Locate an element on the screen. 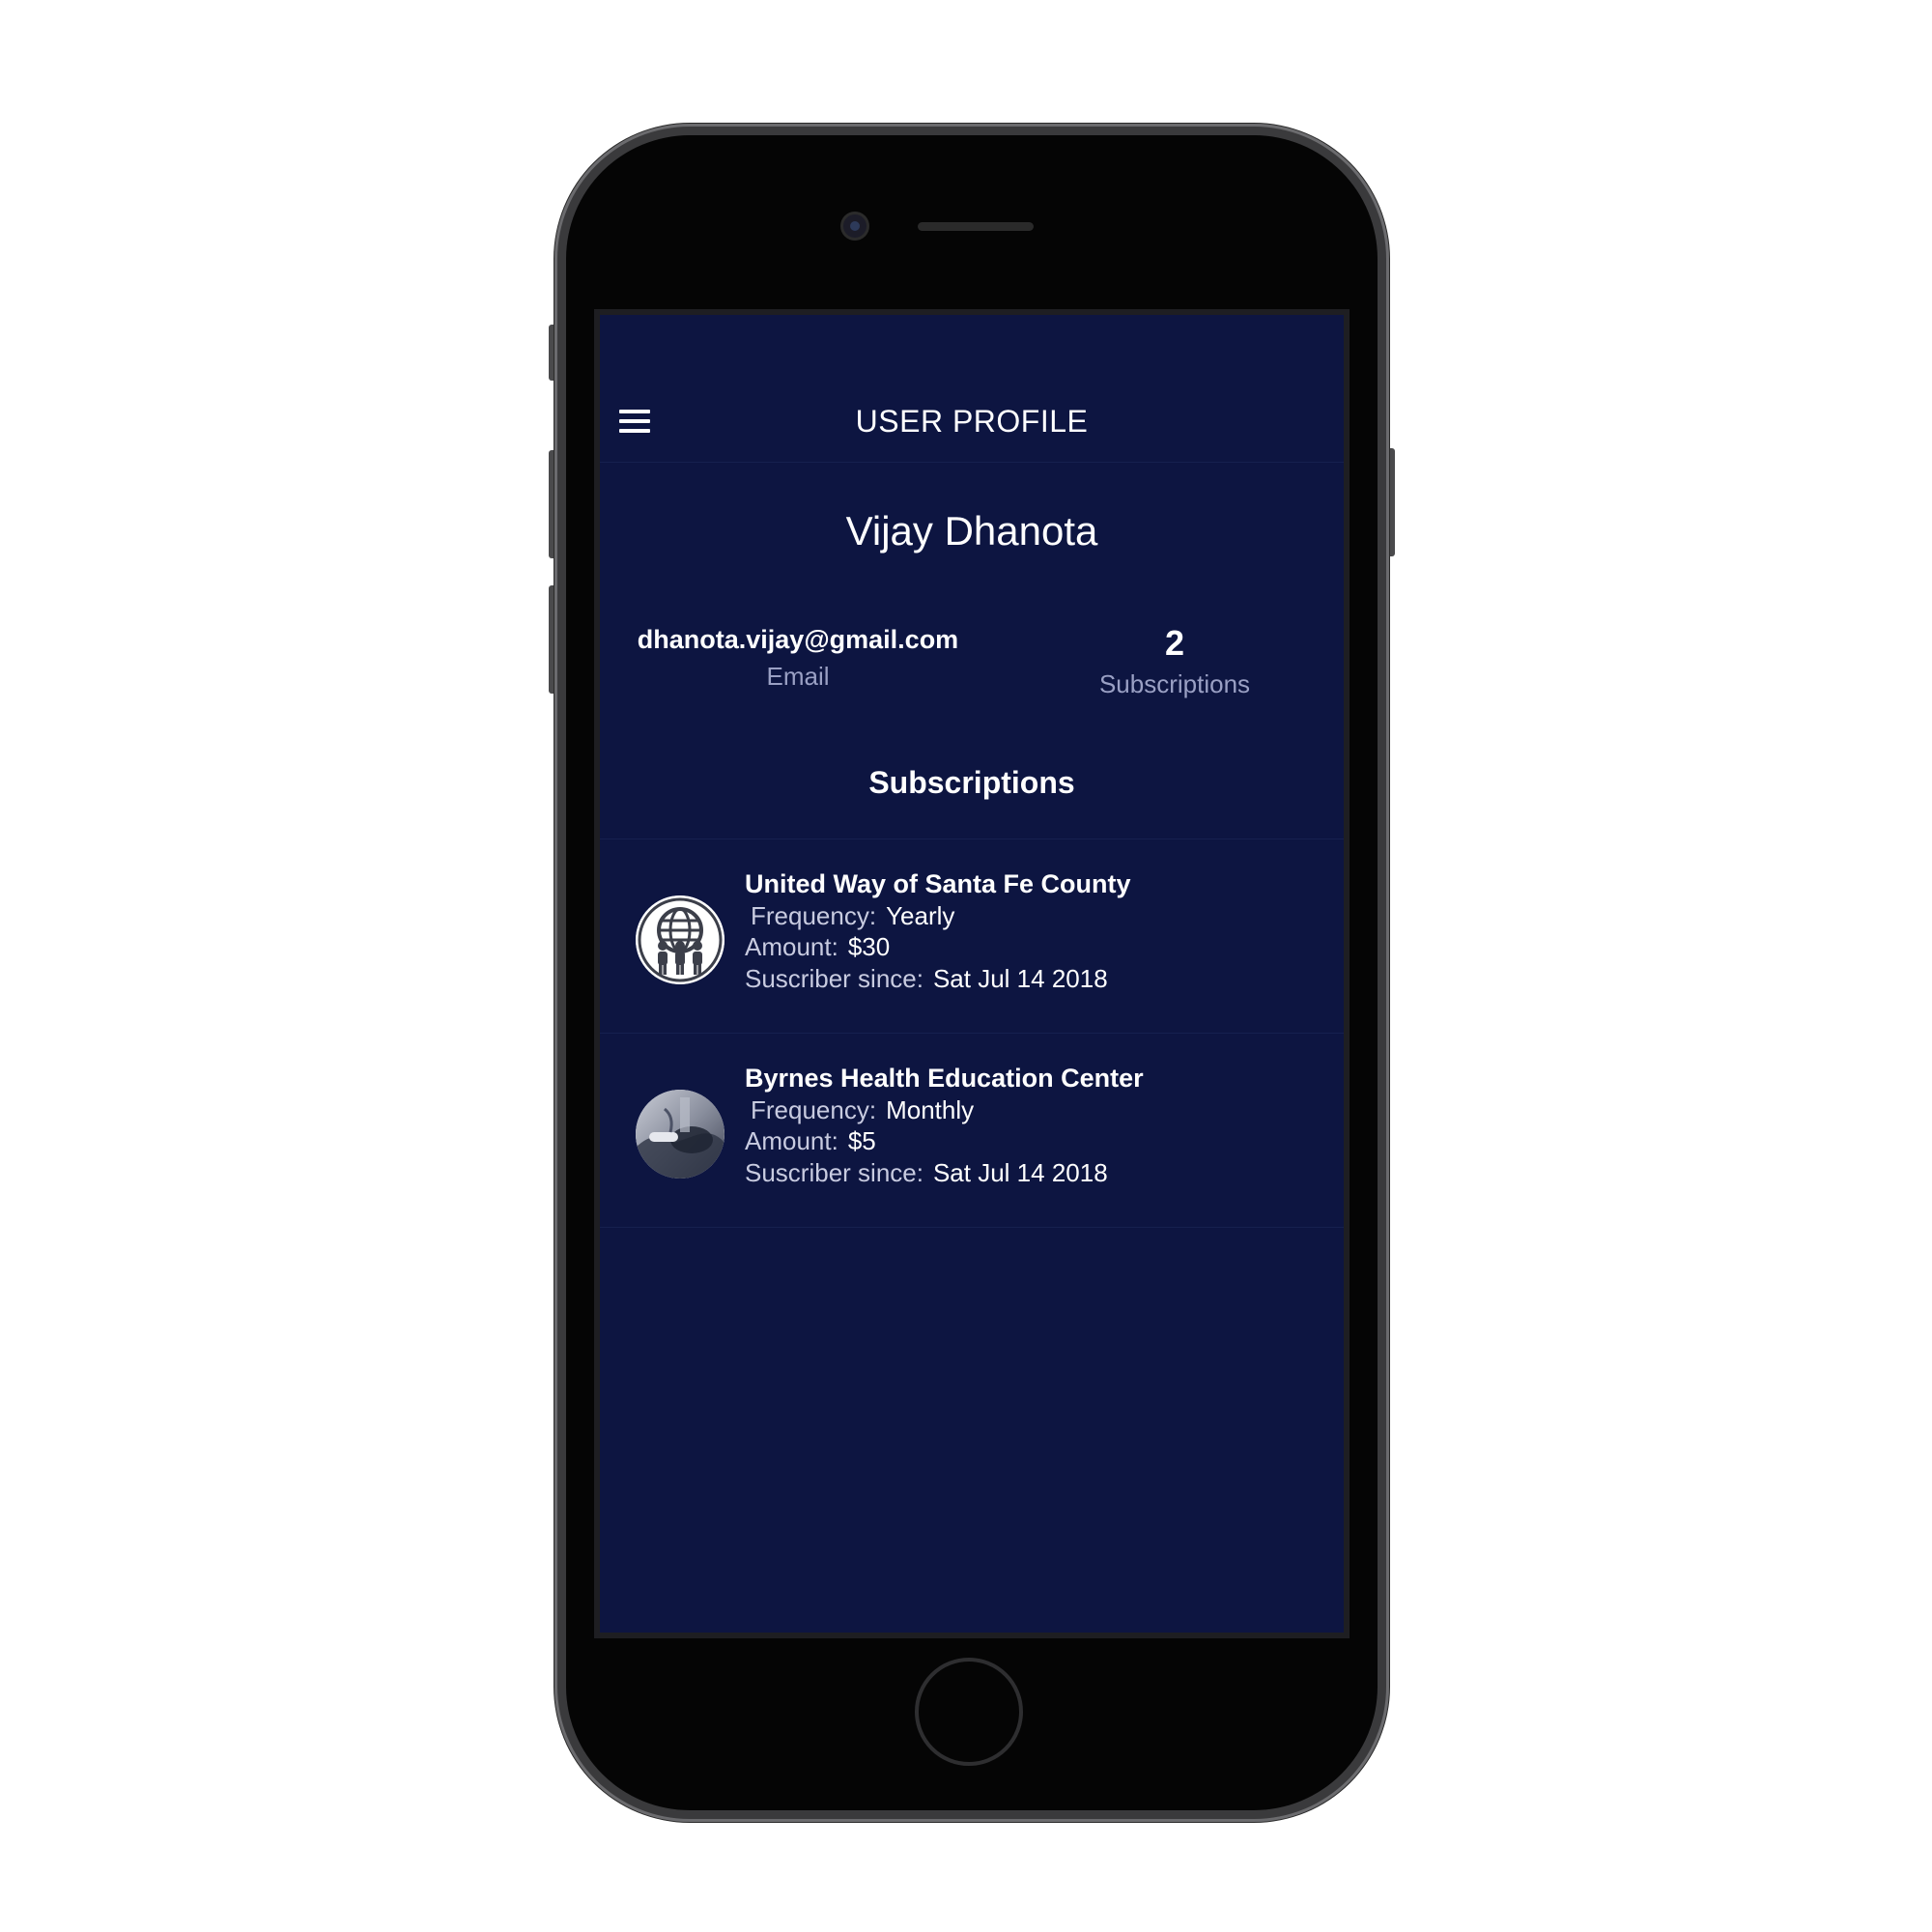 The width and height of the screenshot is (1932, 1932). amount-value: $30 is located at coordinates (869, 946).